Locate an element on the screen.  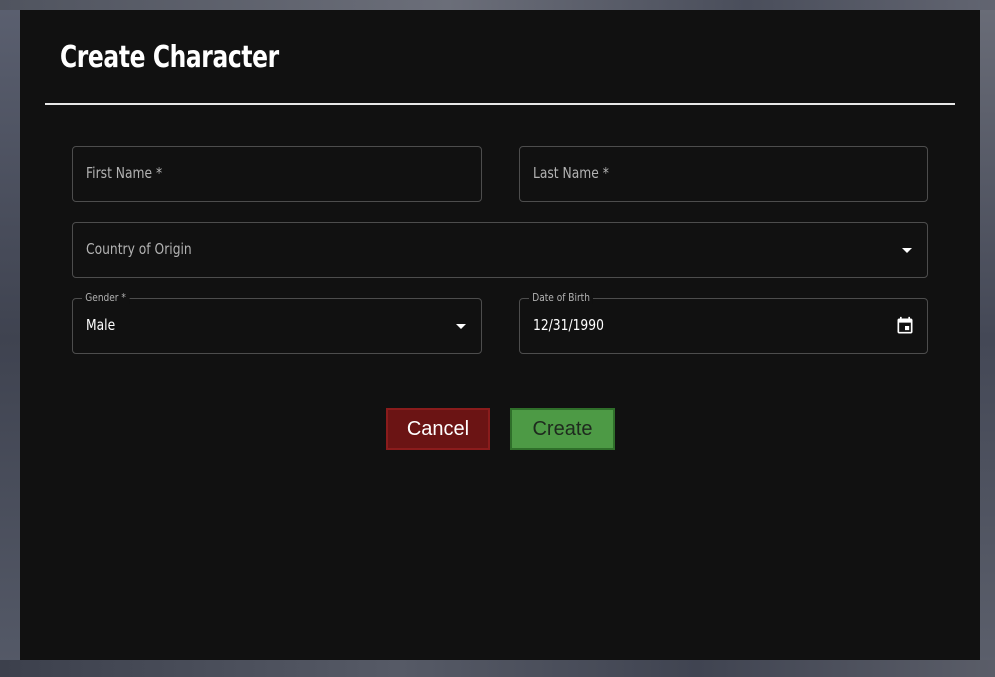
dialog-title: Create Character is located at coordinates (169, 57).